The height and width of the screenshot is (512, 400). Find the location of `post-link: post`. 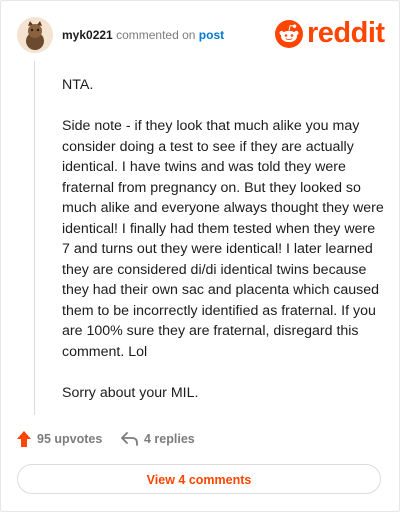

post-link: post is located at coordinates (211, 35).